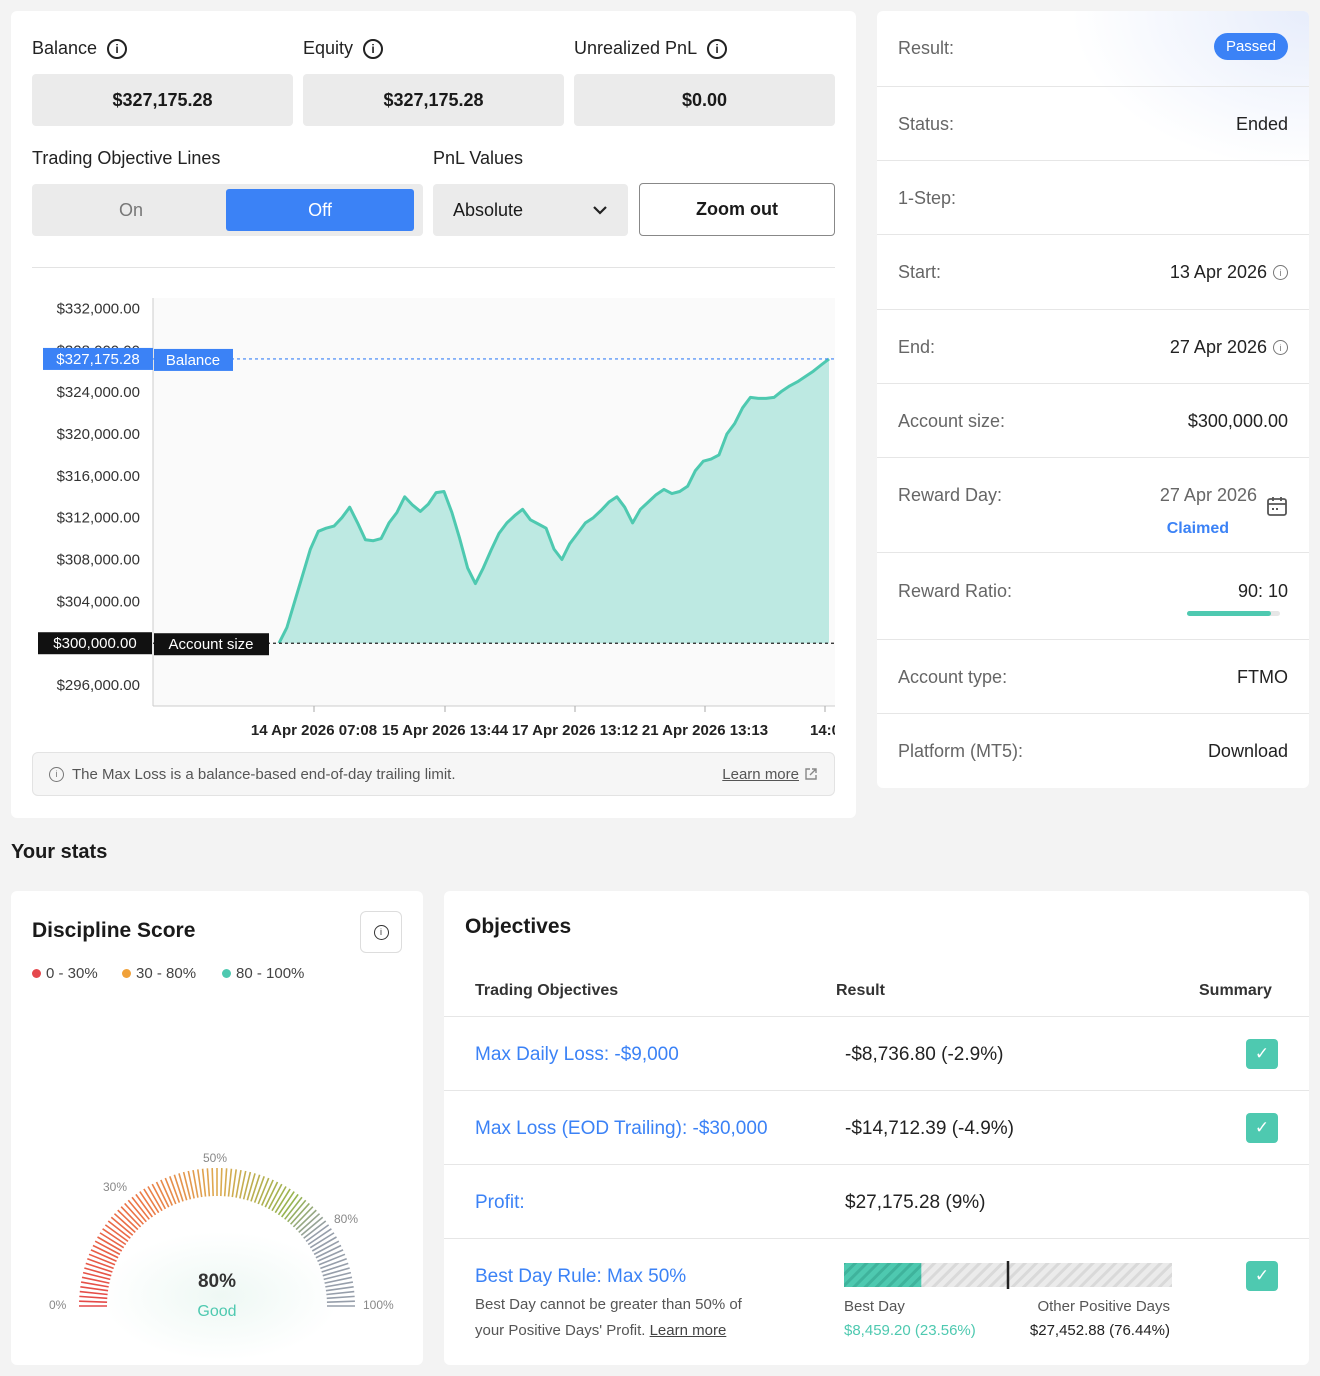  What do you see at coordinates (1218, 347) in the screenshot?
I see `end-value: 27 Apr 2026` at bounding box center [1218, 347].